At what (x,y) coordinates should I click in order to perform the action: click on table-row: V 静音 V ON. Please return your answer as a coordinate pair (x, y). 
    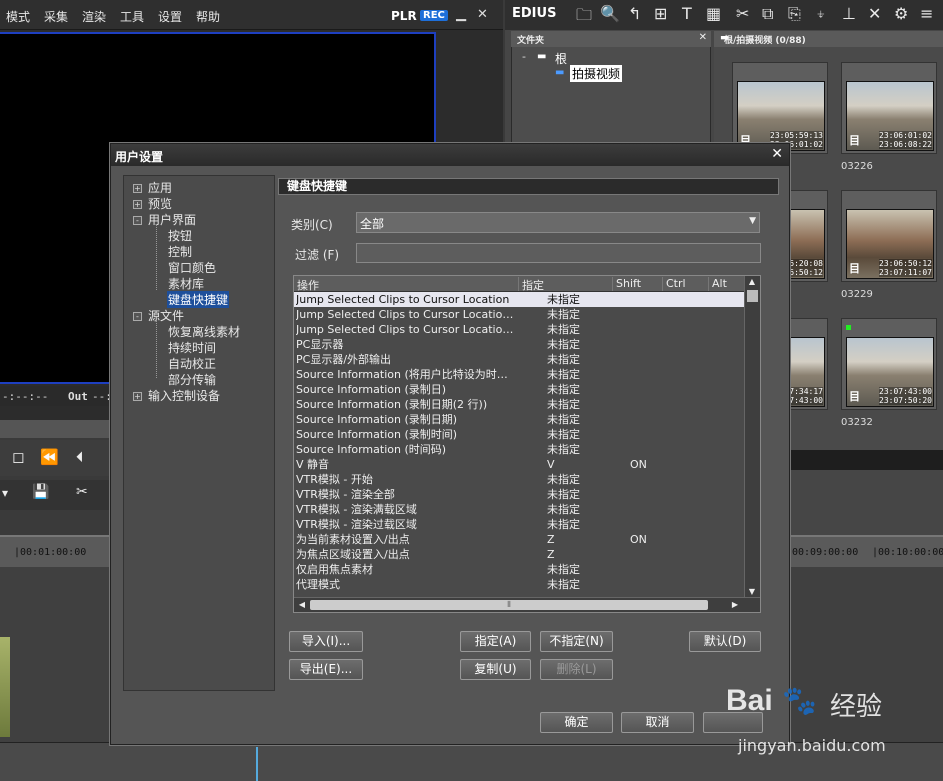
    Looking at the image, I should click on (519, 464).